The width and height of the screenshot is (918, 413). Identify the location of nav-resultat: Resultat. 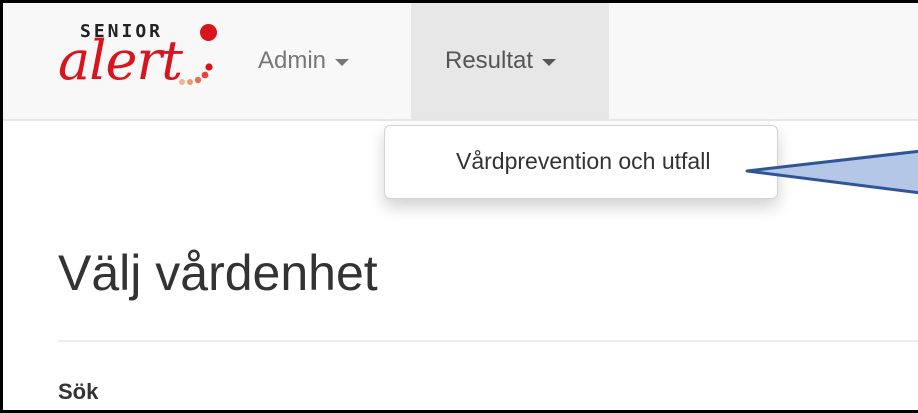
(510, 61).